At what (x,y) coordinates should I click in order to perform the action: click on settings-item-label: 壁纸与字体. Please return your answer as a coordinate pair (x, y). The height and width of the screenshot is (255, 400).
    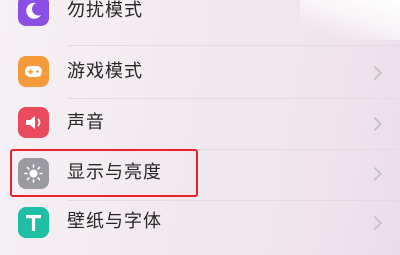
    Looking at the image, I should click on (114, 221).